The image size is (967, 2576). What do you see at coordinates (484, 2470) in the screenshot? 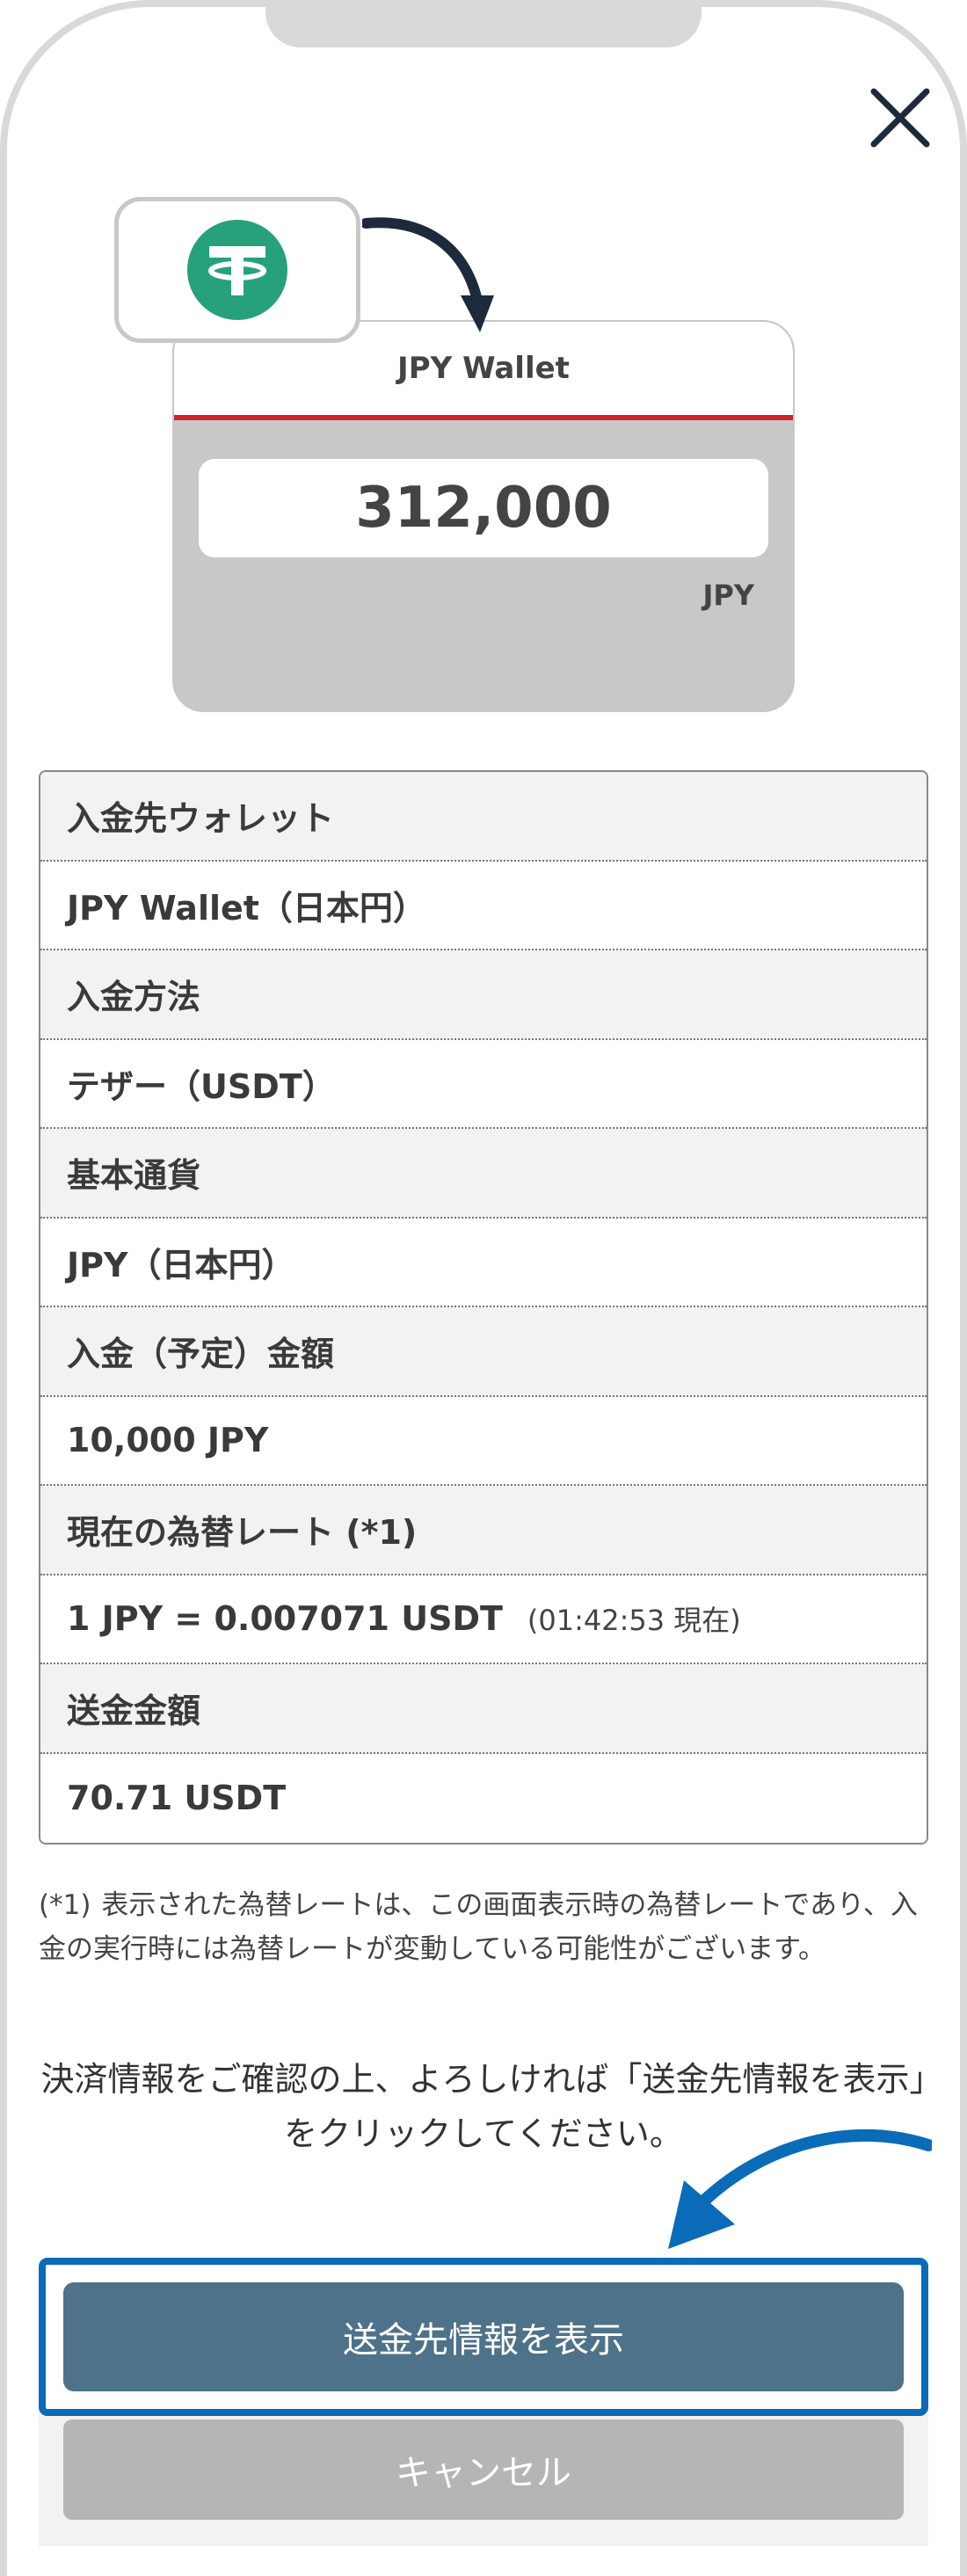
I see `cancel-button: キャンセル` at bounding box center [484, 2470].